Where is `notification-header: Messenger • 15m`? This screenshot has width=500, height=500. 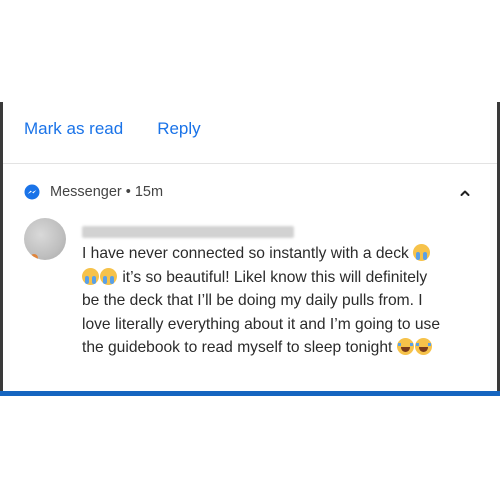
notification-header: Messenger • 15m is located at coordinates (93, 192).